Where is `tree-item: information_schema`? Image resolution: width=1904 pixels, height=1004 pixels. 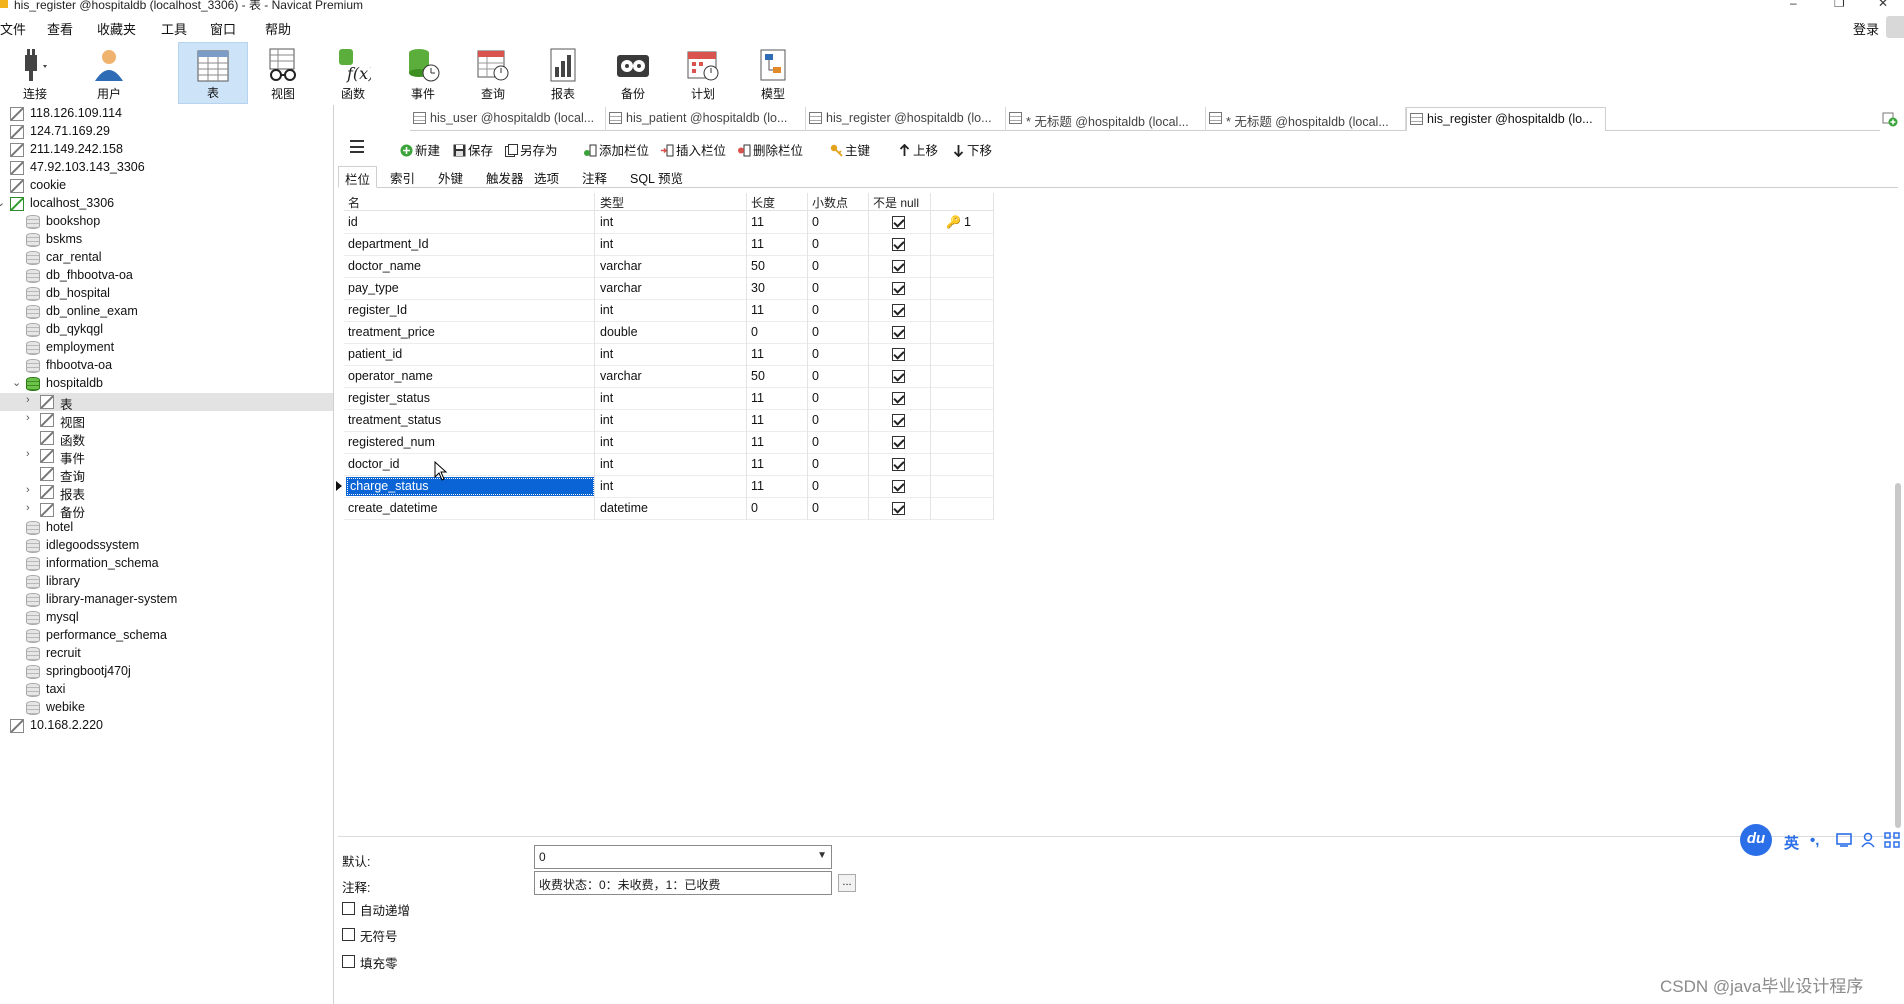
tree-item: information_schema is located at coordinates (166, 564).